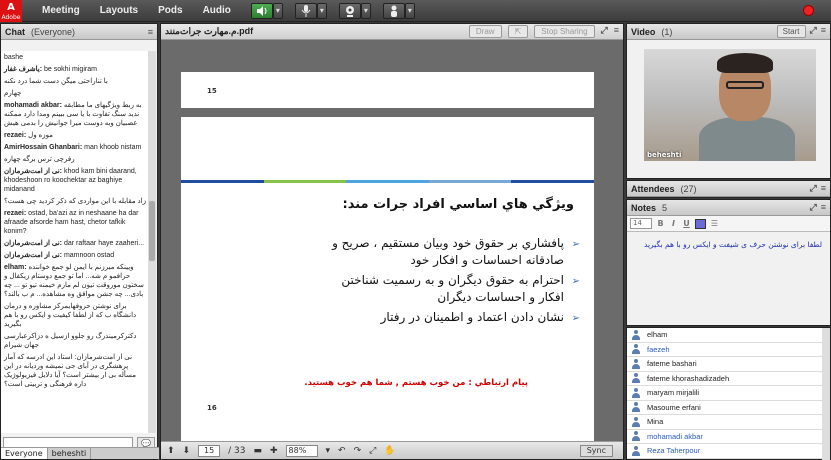  Describe the element at coordinates (393, 10) in the screenshot. I see `raise-hand-button` at that location.